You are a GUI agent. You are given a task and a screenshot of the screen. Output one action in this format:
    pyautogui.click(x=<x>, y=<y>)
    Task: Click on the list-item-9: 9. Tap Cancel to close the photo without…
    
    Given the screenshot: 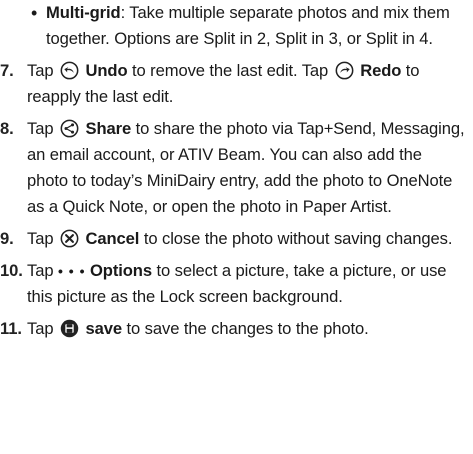 What is the action you would take?
    pyautogui.click(x=233, y=239)
    